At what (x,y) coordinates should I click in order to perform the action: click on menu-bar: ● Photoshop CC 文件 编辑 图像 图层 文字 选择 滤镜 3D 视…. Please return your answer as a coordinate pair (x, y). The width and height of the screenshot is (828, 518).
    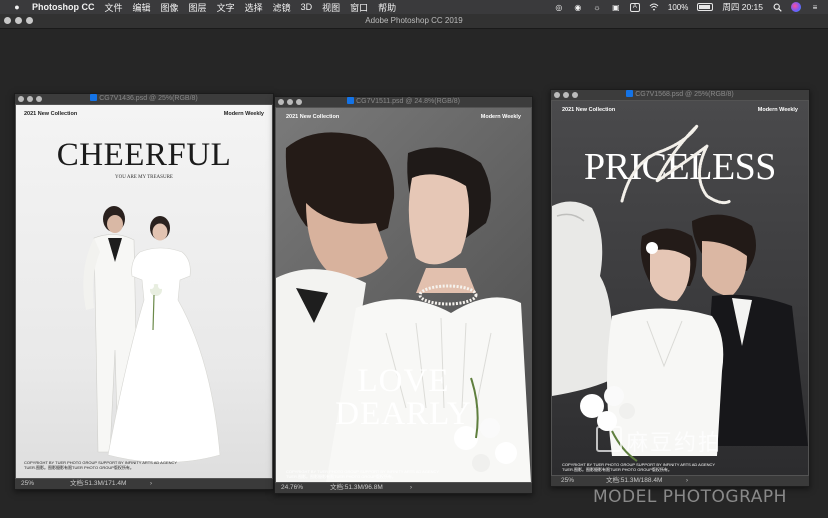
    Looking at the image, I should click on (414, 7).